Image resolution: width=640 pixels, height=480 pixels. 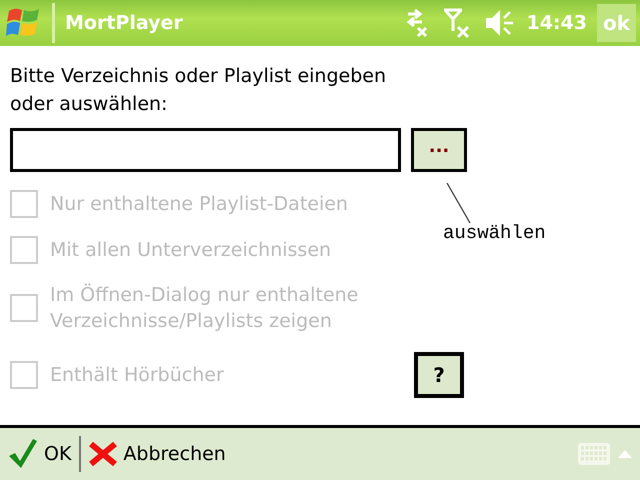 What do you see at coordinates (205, 150) in the screenshot?
I see `path-input-field` at bounding box center [205, 150].